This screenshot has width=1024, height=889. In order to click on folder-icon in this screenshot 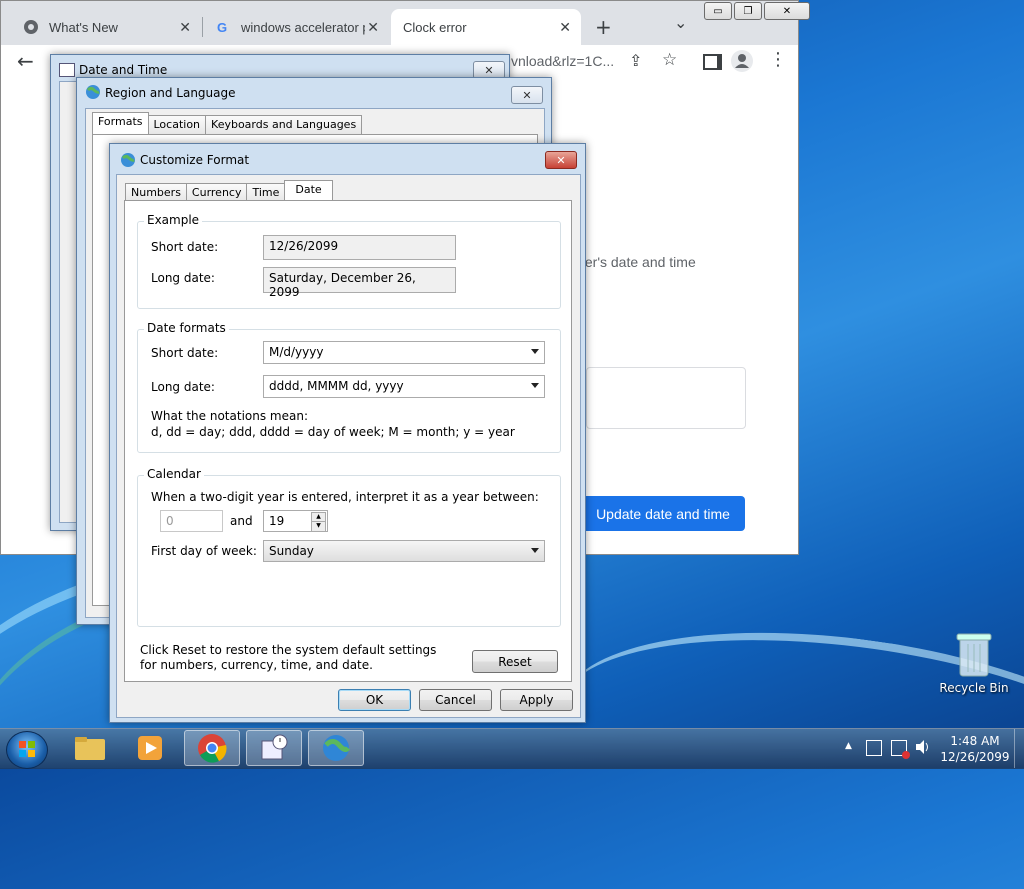, I will do `click(90, 748)`.